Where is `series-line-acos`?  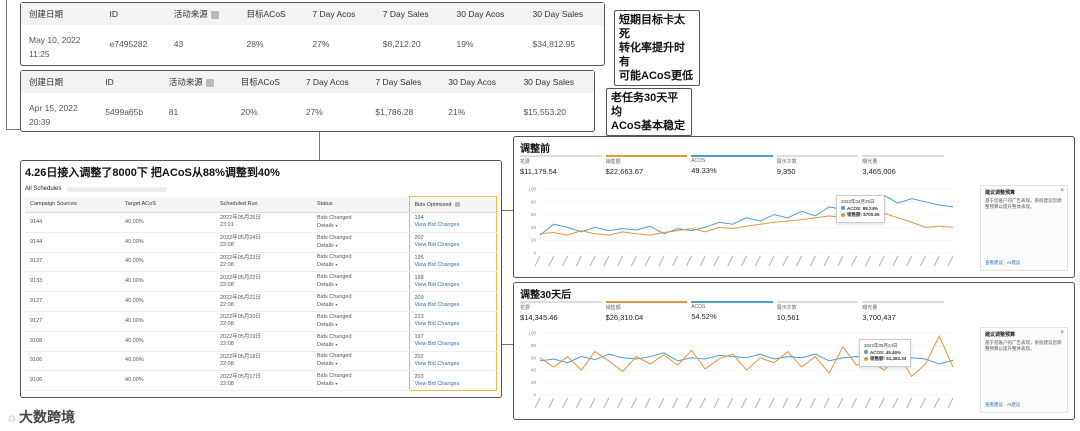 series-line-acos is located at coordinates (746, 224).